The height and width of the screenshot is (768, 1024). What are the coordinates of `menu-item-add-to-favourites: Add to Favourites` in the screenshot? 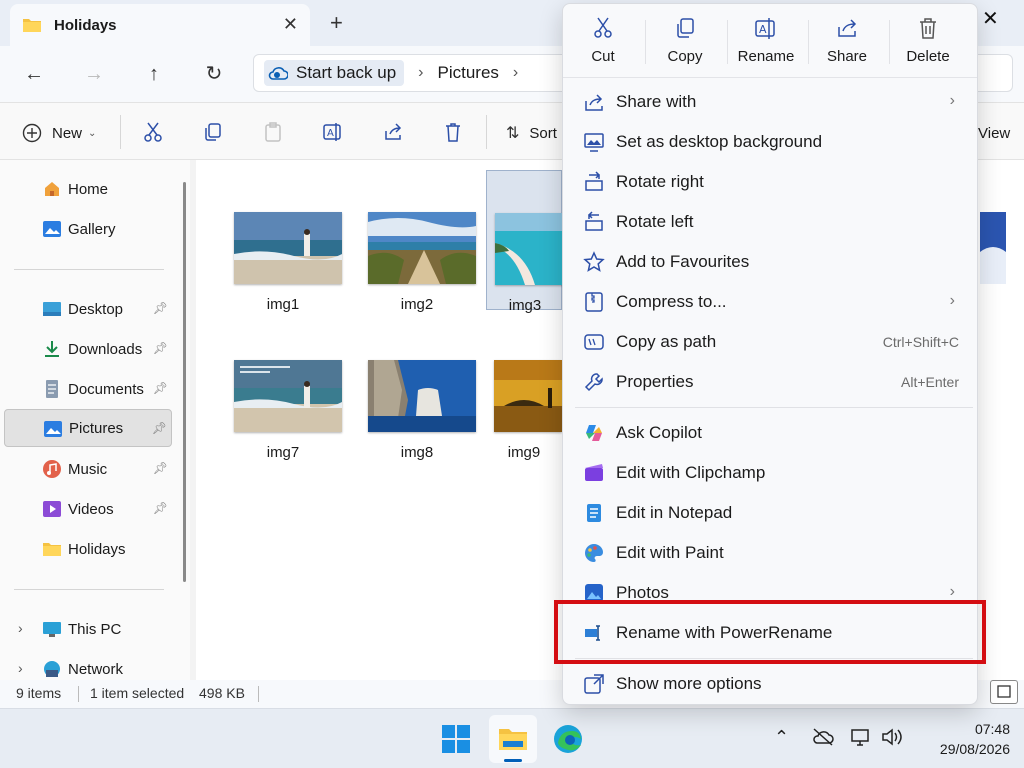 It's located at (774, 262).